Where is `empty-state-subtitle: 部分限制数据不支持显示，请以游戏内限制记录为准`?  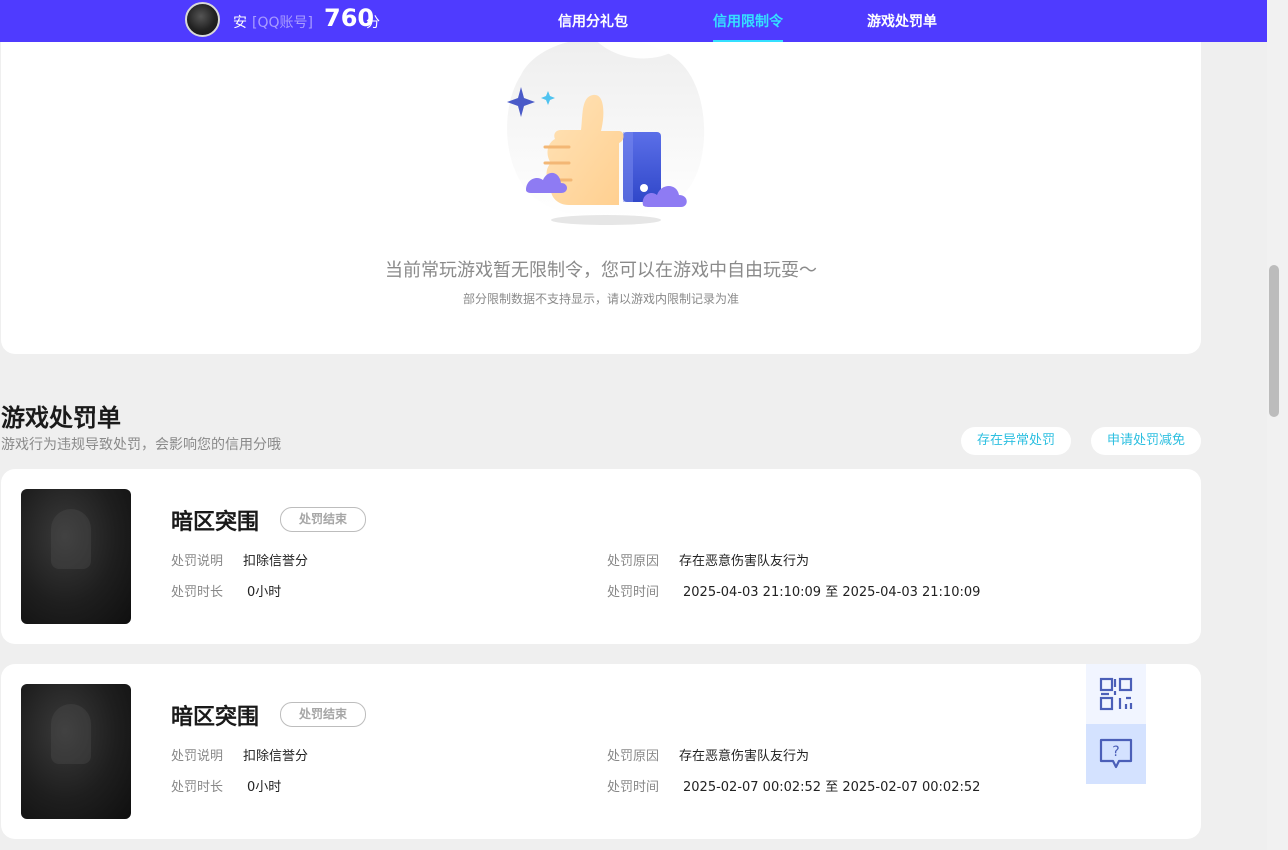 empty-state-subtitle: 部分限制数据不支持显示，请以游戏内限制记录为准 is located at coordinates (600, 299).